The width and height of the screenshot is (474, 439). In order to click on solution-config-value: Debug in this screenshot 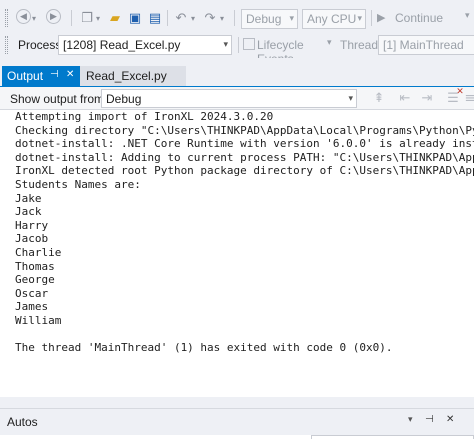, I will do `click(264, 19)`.